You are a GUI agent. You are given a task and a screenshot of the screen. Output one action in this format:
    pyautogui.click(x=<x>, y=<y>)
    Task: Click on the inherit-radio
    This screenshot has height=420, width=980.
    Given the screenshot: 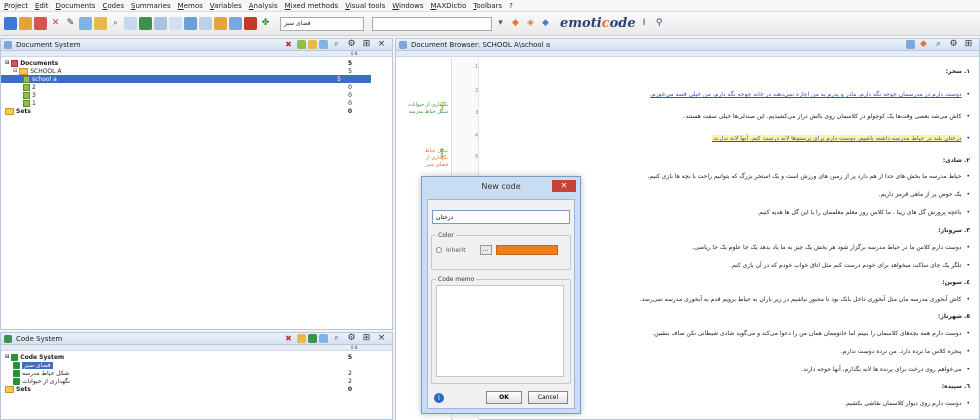 What is the action you would take?
    pyautogui.click(x=439, y=250)
    